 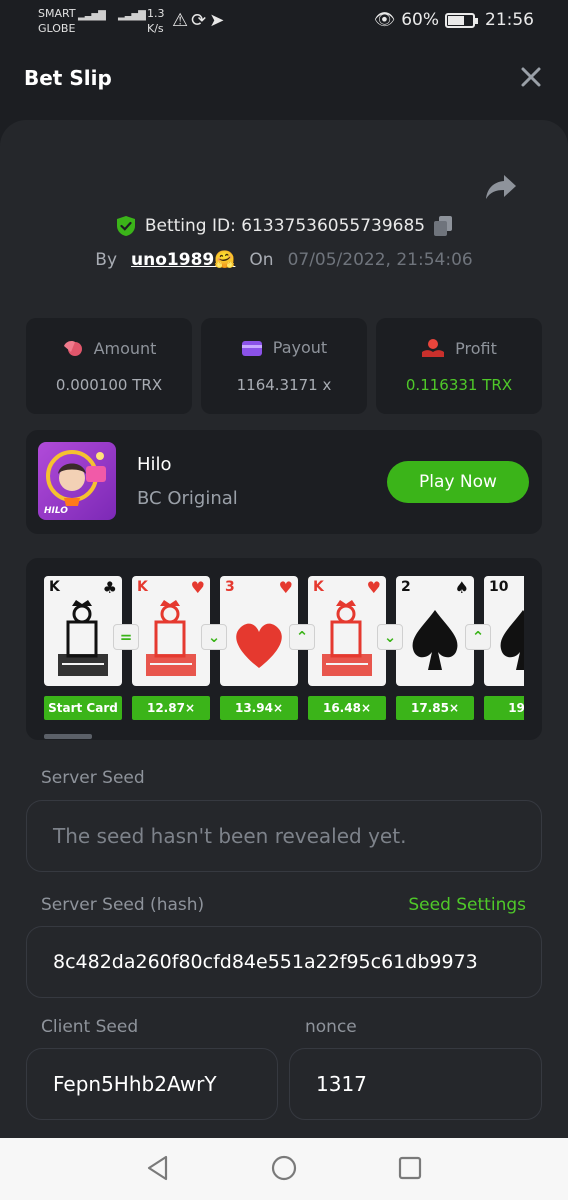 I want to click on client-seed-field: Fepn5Hhb2AwrY, so click(x=152, y=1084).